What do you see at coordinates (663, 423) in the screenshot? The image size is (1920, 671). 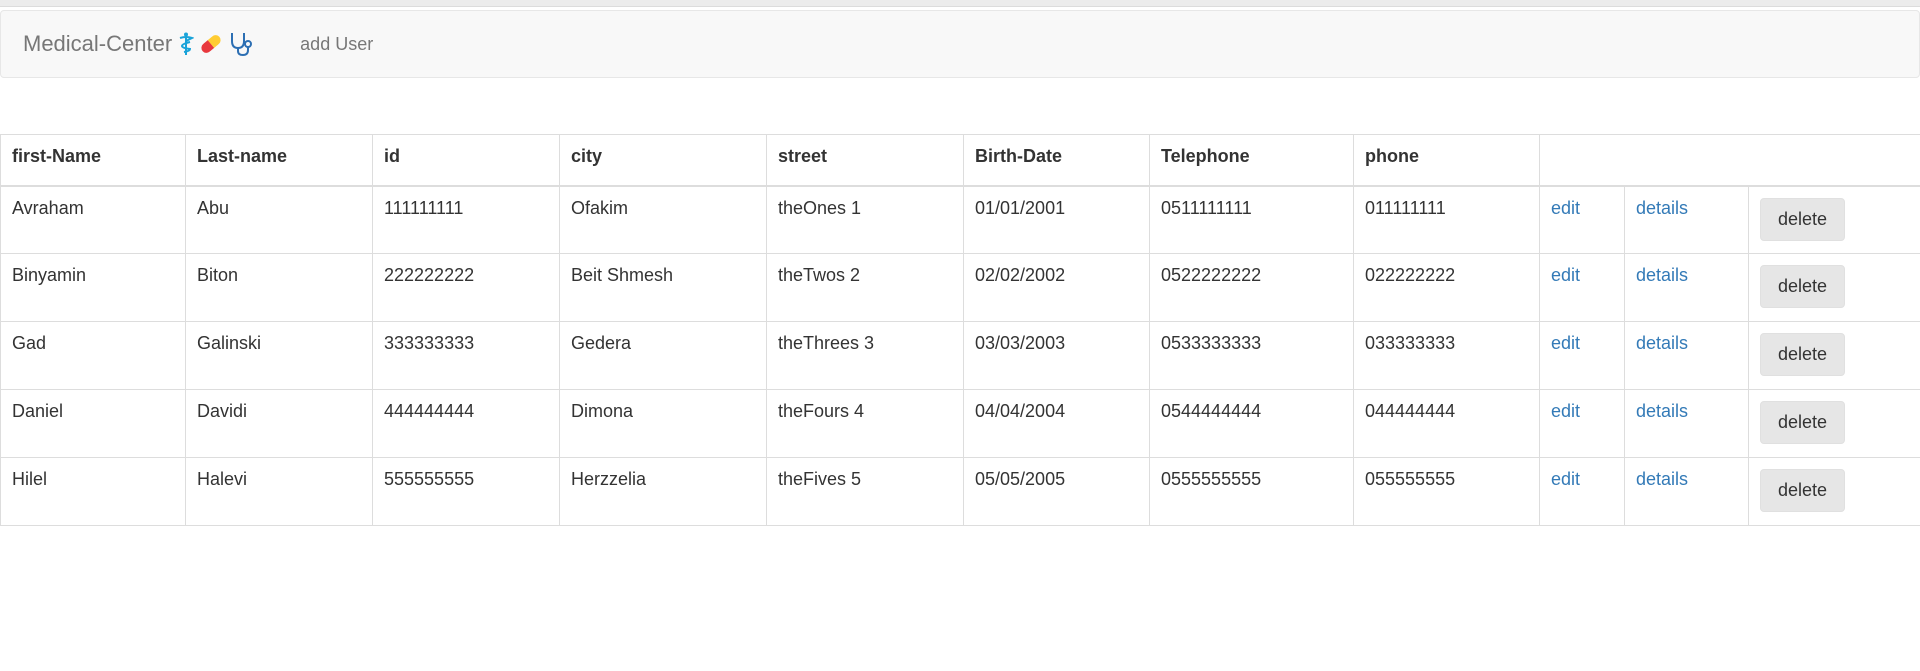 I see `cell-city: Dimona` at bounding box center [663, 423].